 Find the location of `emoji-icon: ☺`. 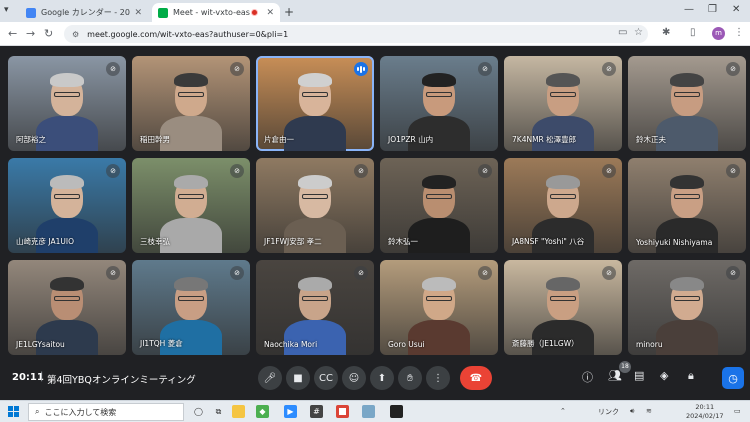

emoji-icon: ☺ is located at coordinates (354, 378).